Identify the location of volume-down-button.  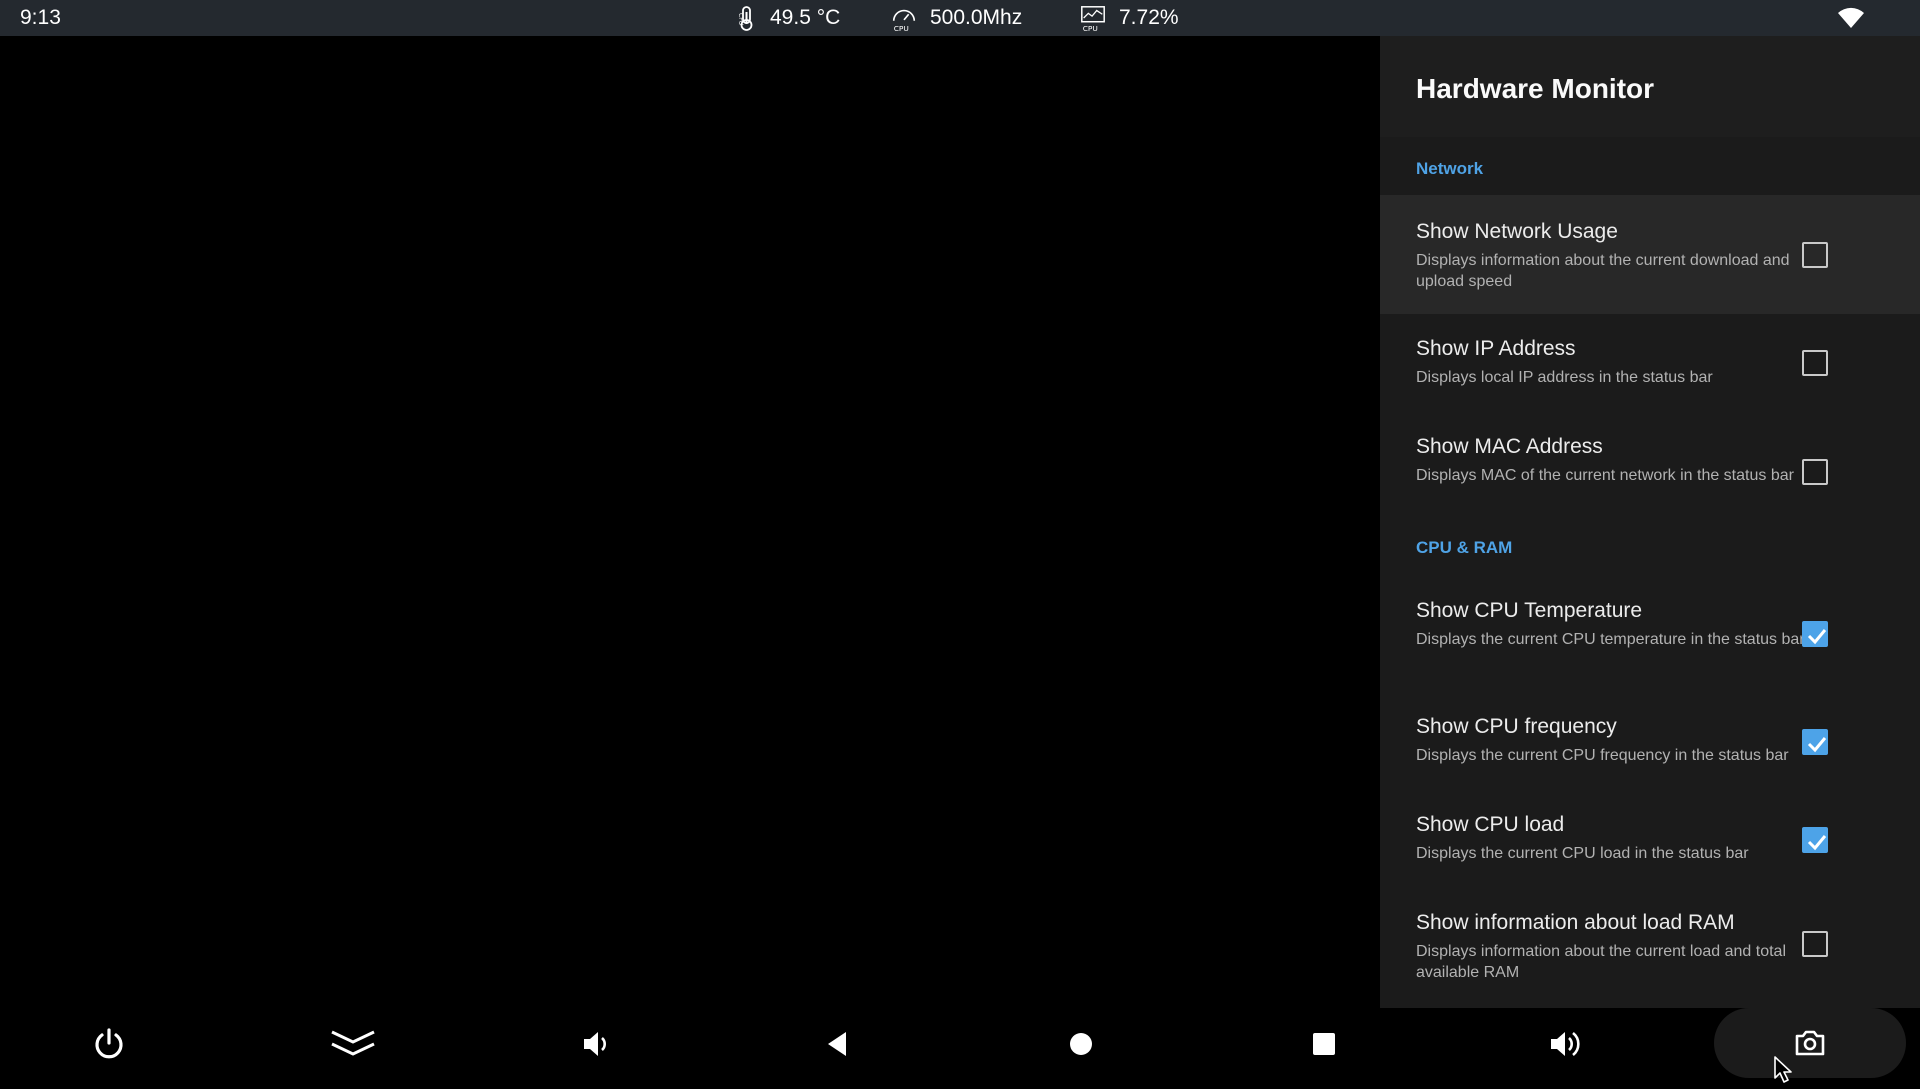
(596, 1044).